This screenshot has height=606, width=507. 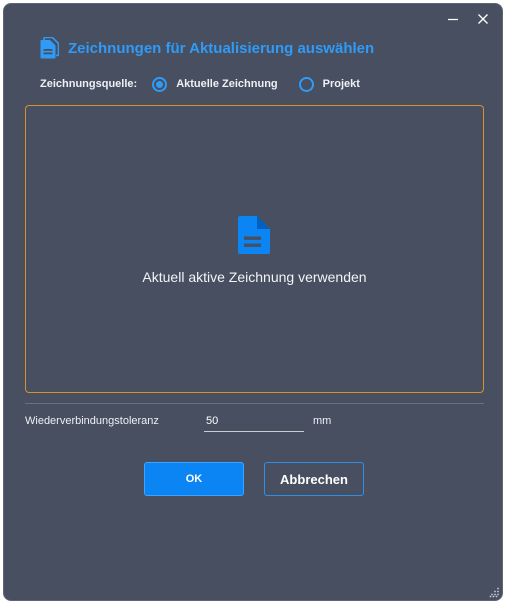 I want to click on minimize-button, so click(x=453, y=19).